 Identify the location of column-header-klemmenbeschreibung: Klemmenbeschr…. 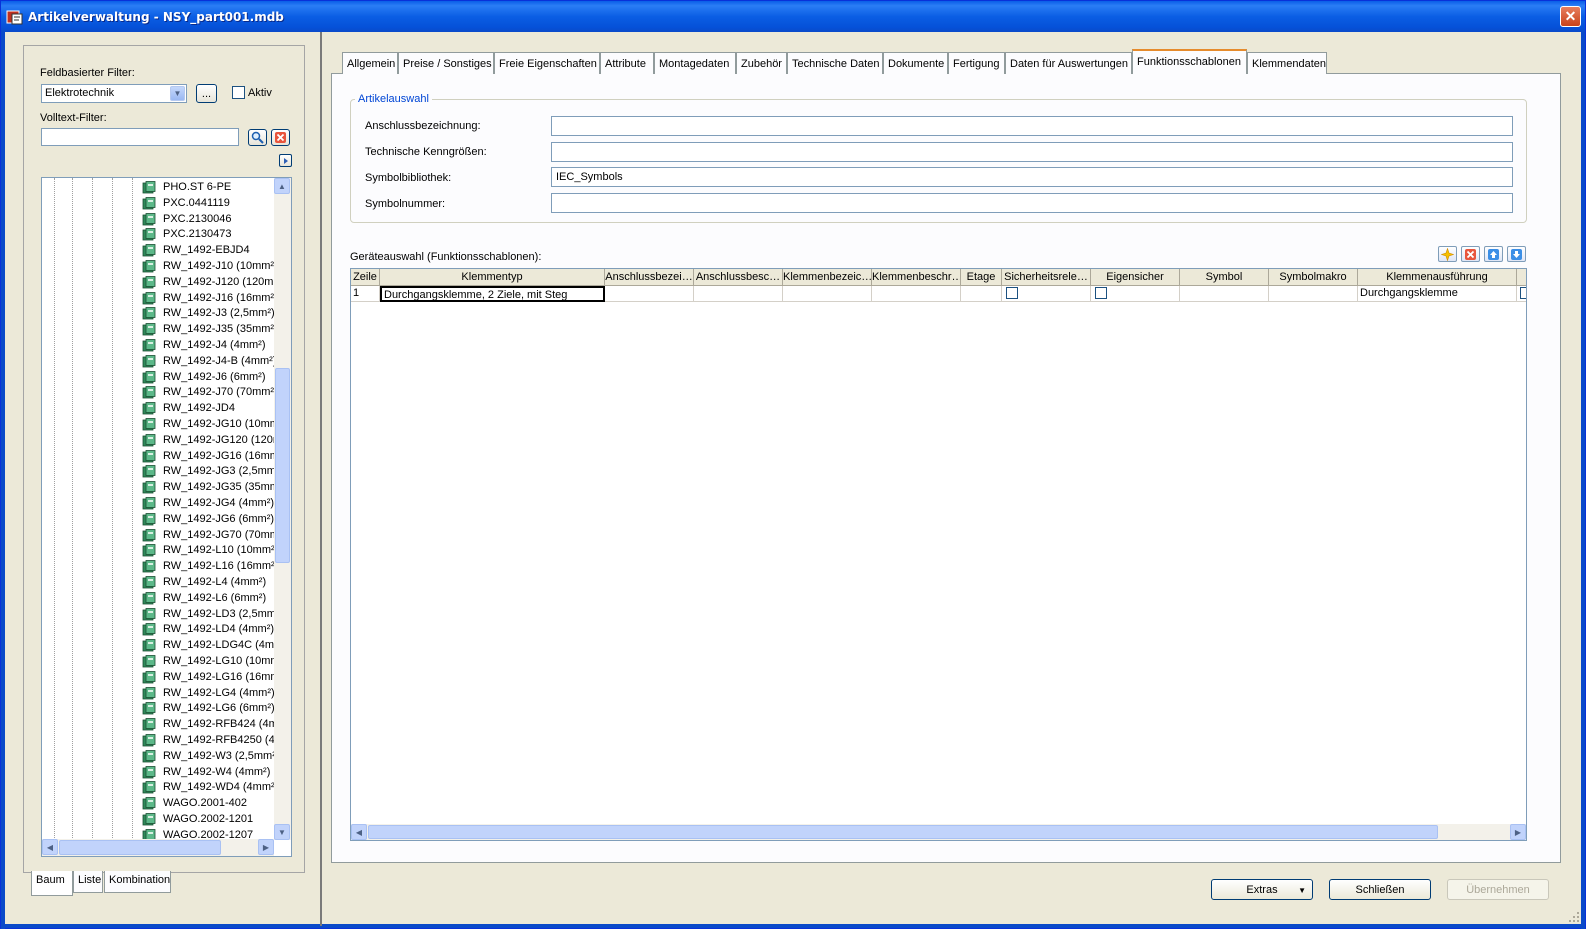
(916, 277).